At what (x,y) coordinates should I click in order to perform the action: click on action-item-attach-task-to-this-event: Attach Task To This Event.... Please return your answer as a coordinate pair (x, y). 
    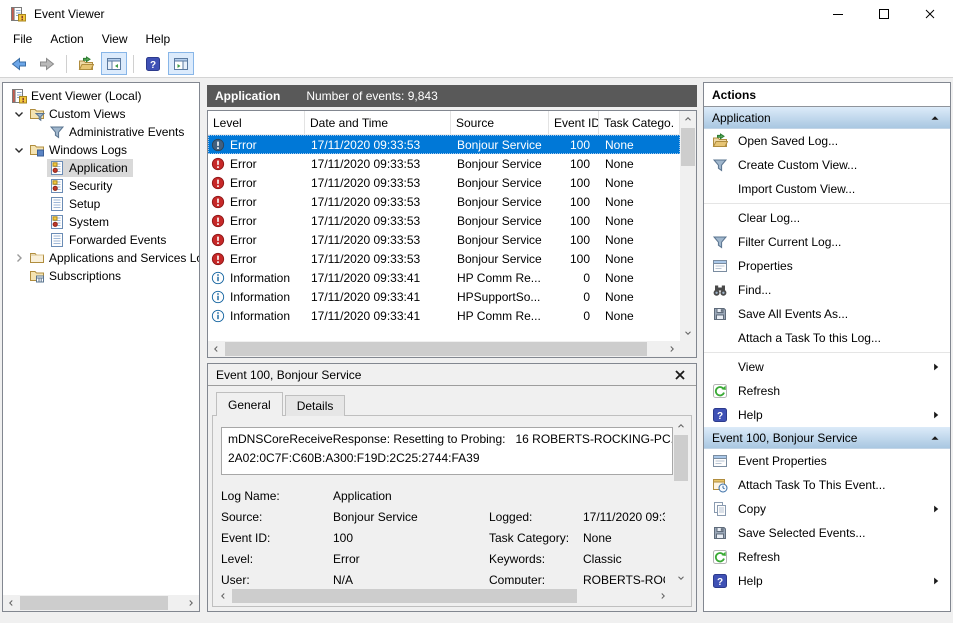
    Looking at the image, I should click on (827, 485).